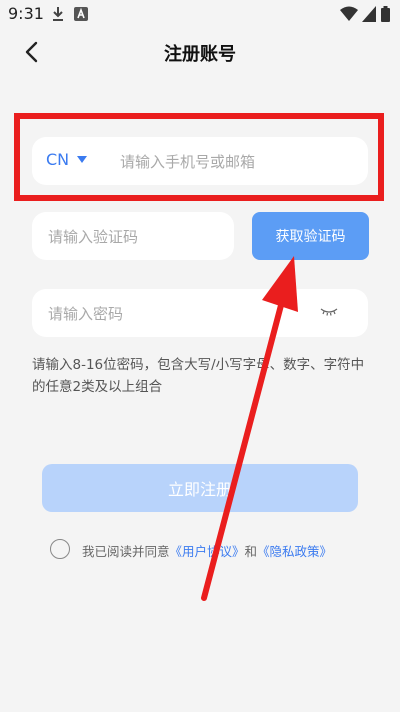 This screenshot has height=712, width=400. Describe the element at coordinates (200, 14) in the screenshot. I see `status-bar: 9:31` at that location.